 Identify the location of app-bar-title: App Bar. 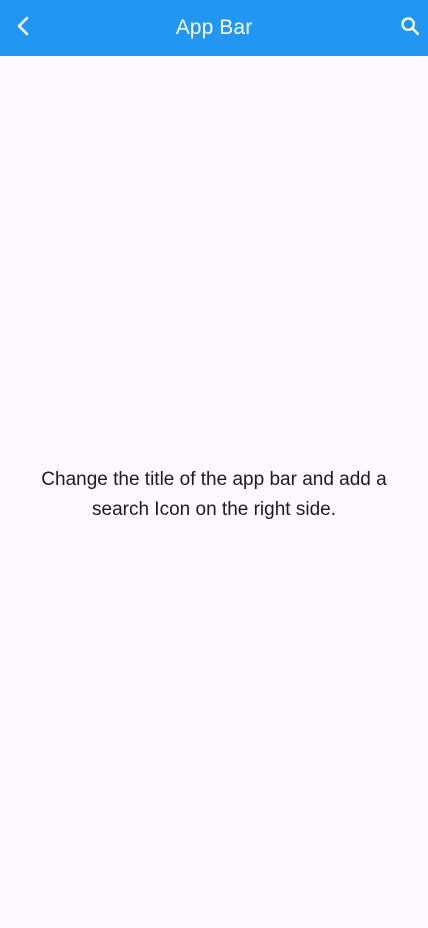
(214, 27).